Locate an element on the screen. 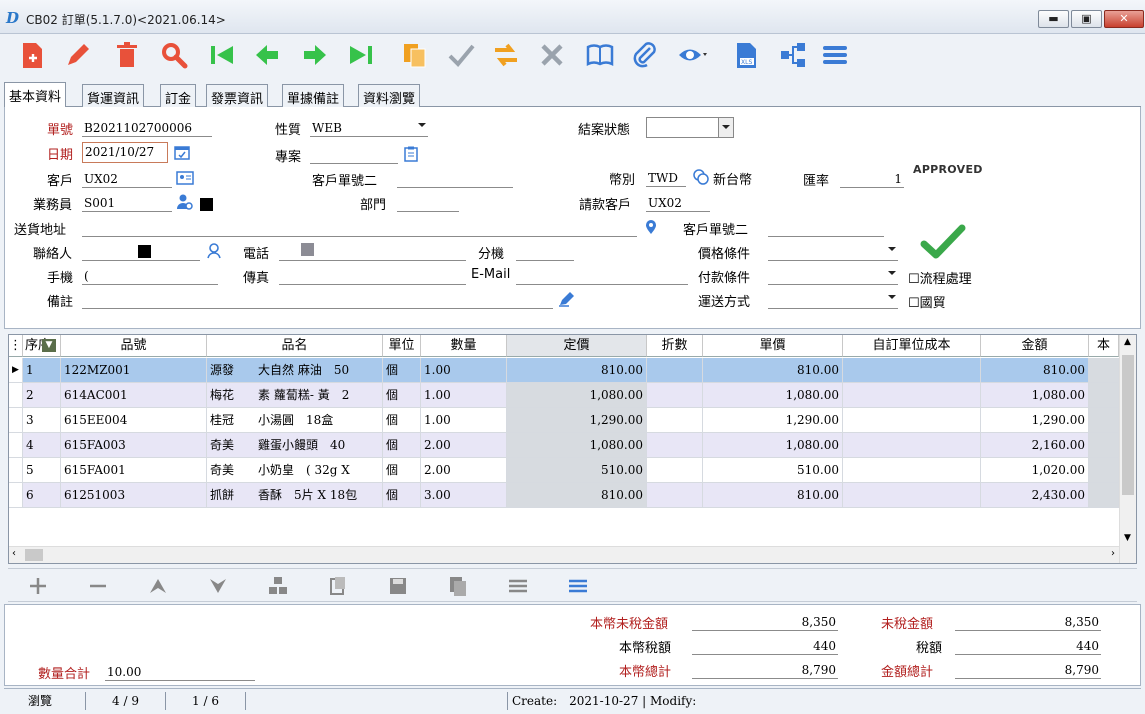  cell-seq: 6 is located at coordinates (42, 495).